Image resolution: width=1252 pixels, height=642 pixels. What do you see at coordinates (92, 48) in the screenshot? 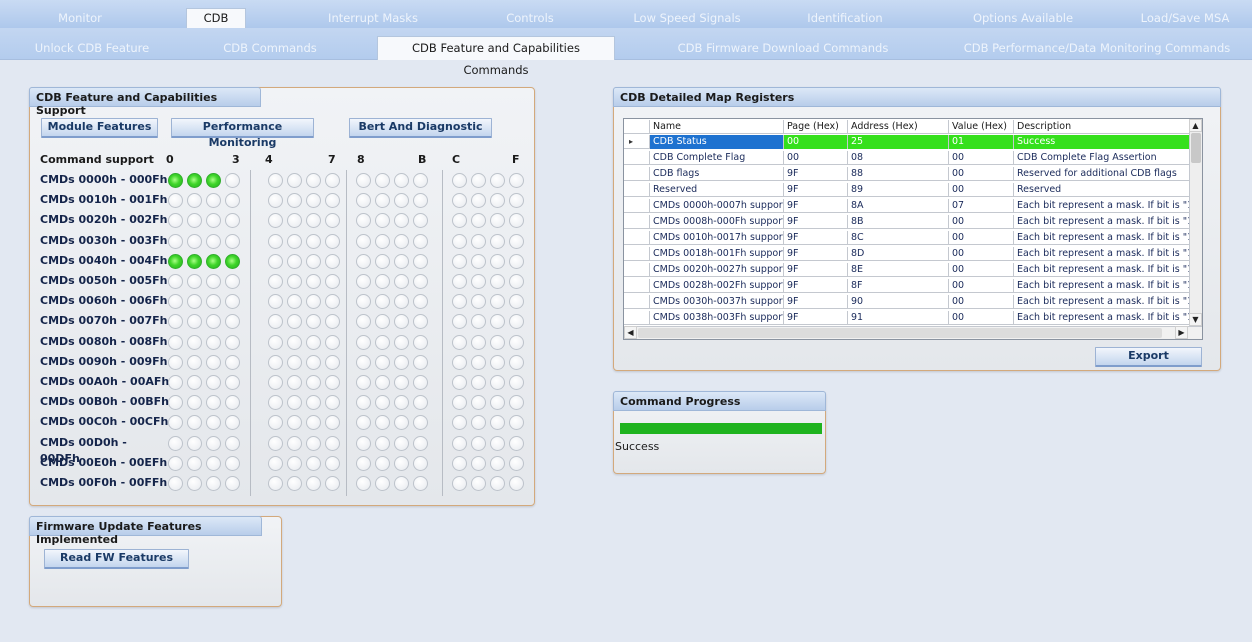
I see `tab-unlock-cdb-feature: Unlock CDB Feature` at bounding box center [92, 48].